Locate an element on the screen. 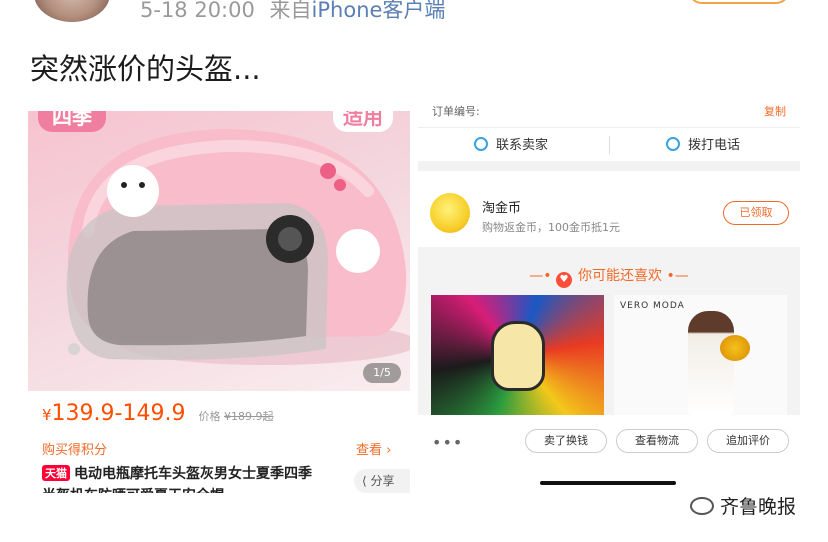  source-prefix: 来自 is located at coordinates (290, 11).